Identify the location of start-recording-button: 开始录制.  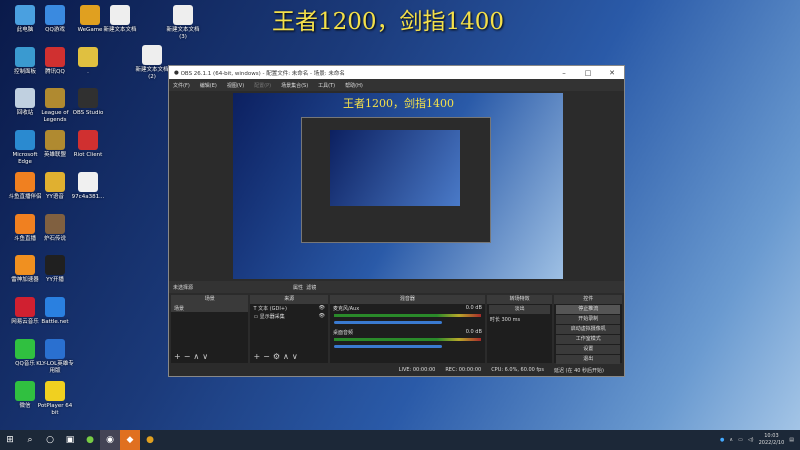
(588, 319).